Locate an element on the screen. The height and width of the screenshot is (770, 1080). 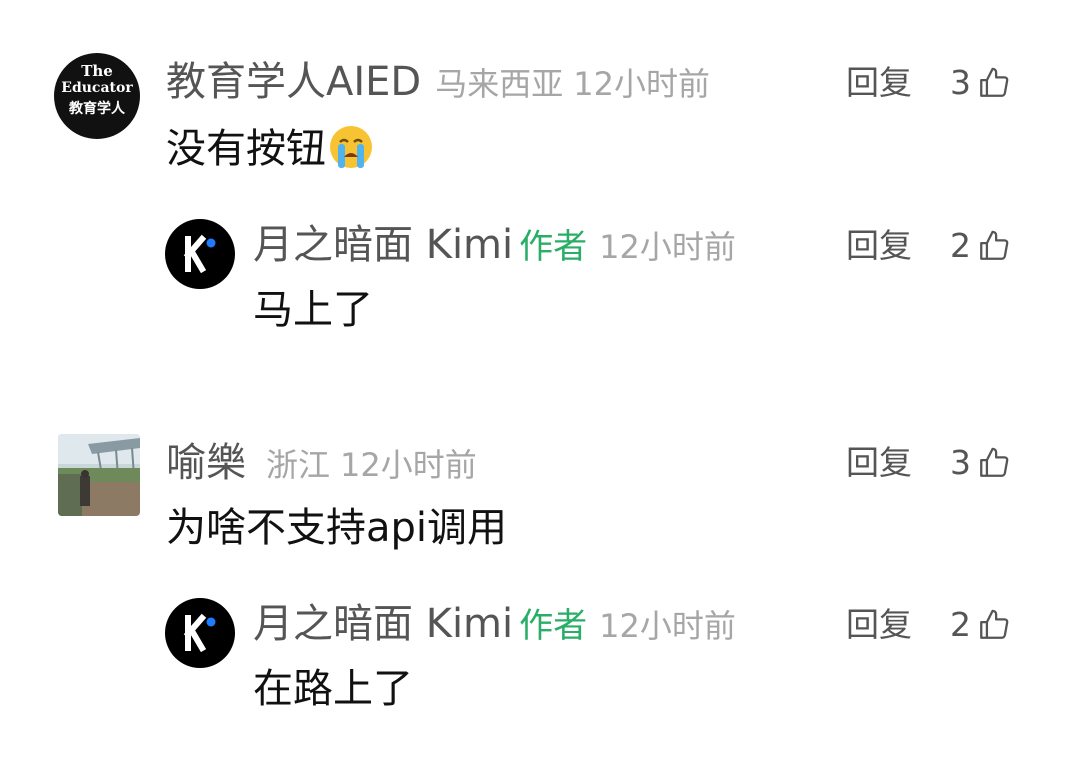
comment-header: 喻樂 浙江 12小时前 is located at coordinates (321, 464).